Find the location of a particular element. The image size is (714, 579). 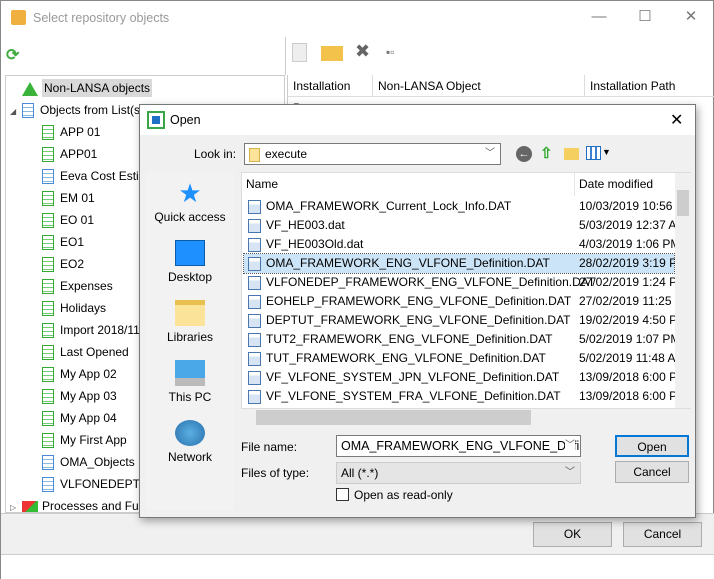

tree-item: ◢ Objects from List(s) is located at coordinates (77, 110).